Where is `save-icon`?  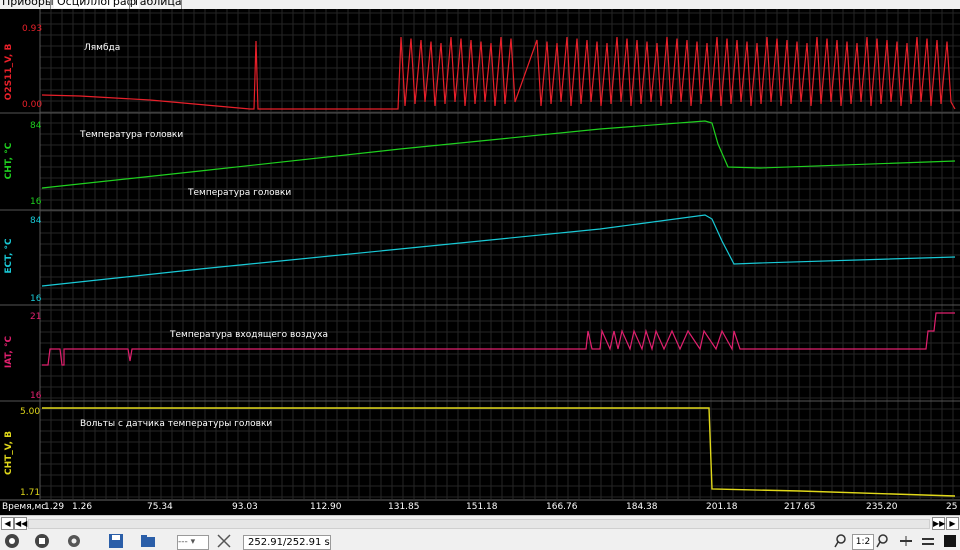 save-icon is located at coordinates (116, 541).